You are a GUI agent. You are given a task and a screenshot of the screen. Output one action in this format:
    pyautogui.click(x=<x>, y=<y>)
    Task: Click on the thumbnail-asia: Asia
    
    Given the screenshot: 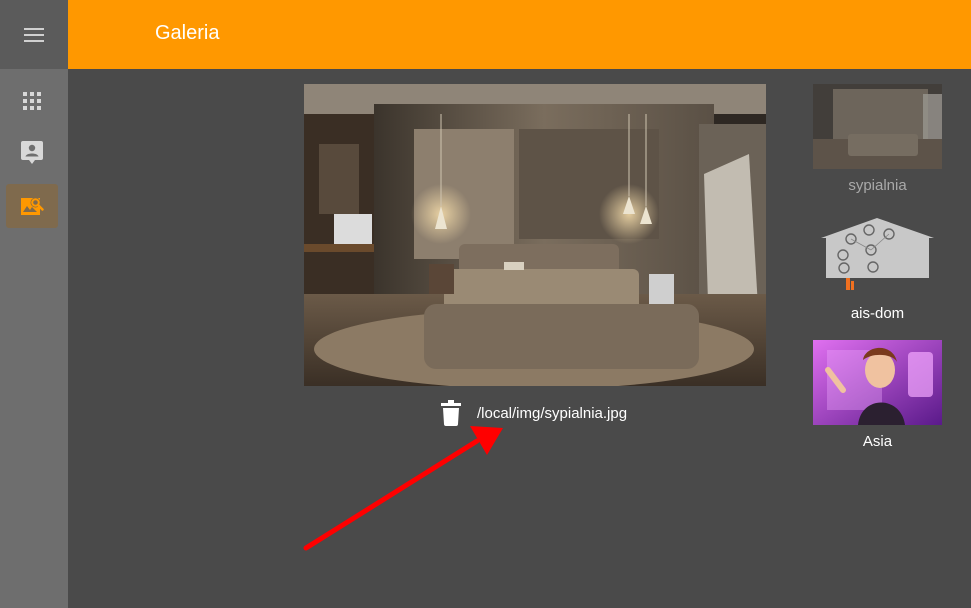 What is the action you would take?
    pyautogui.click(x=877, y=395)
    